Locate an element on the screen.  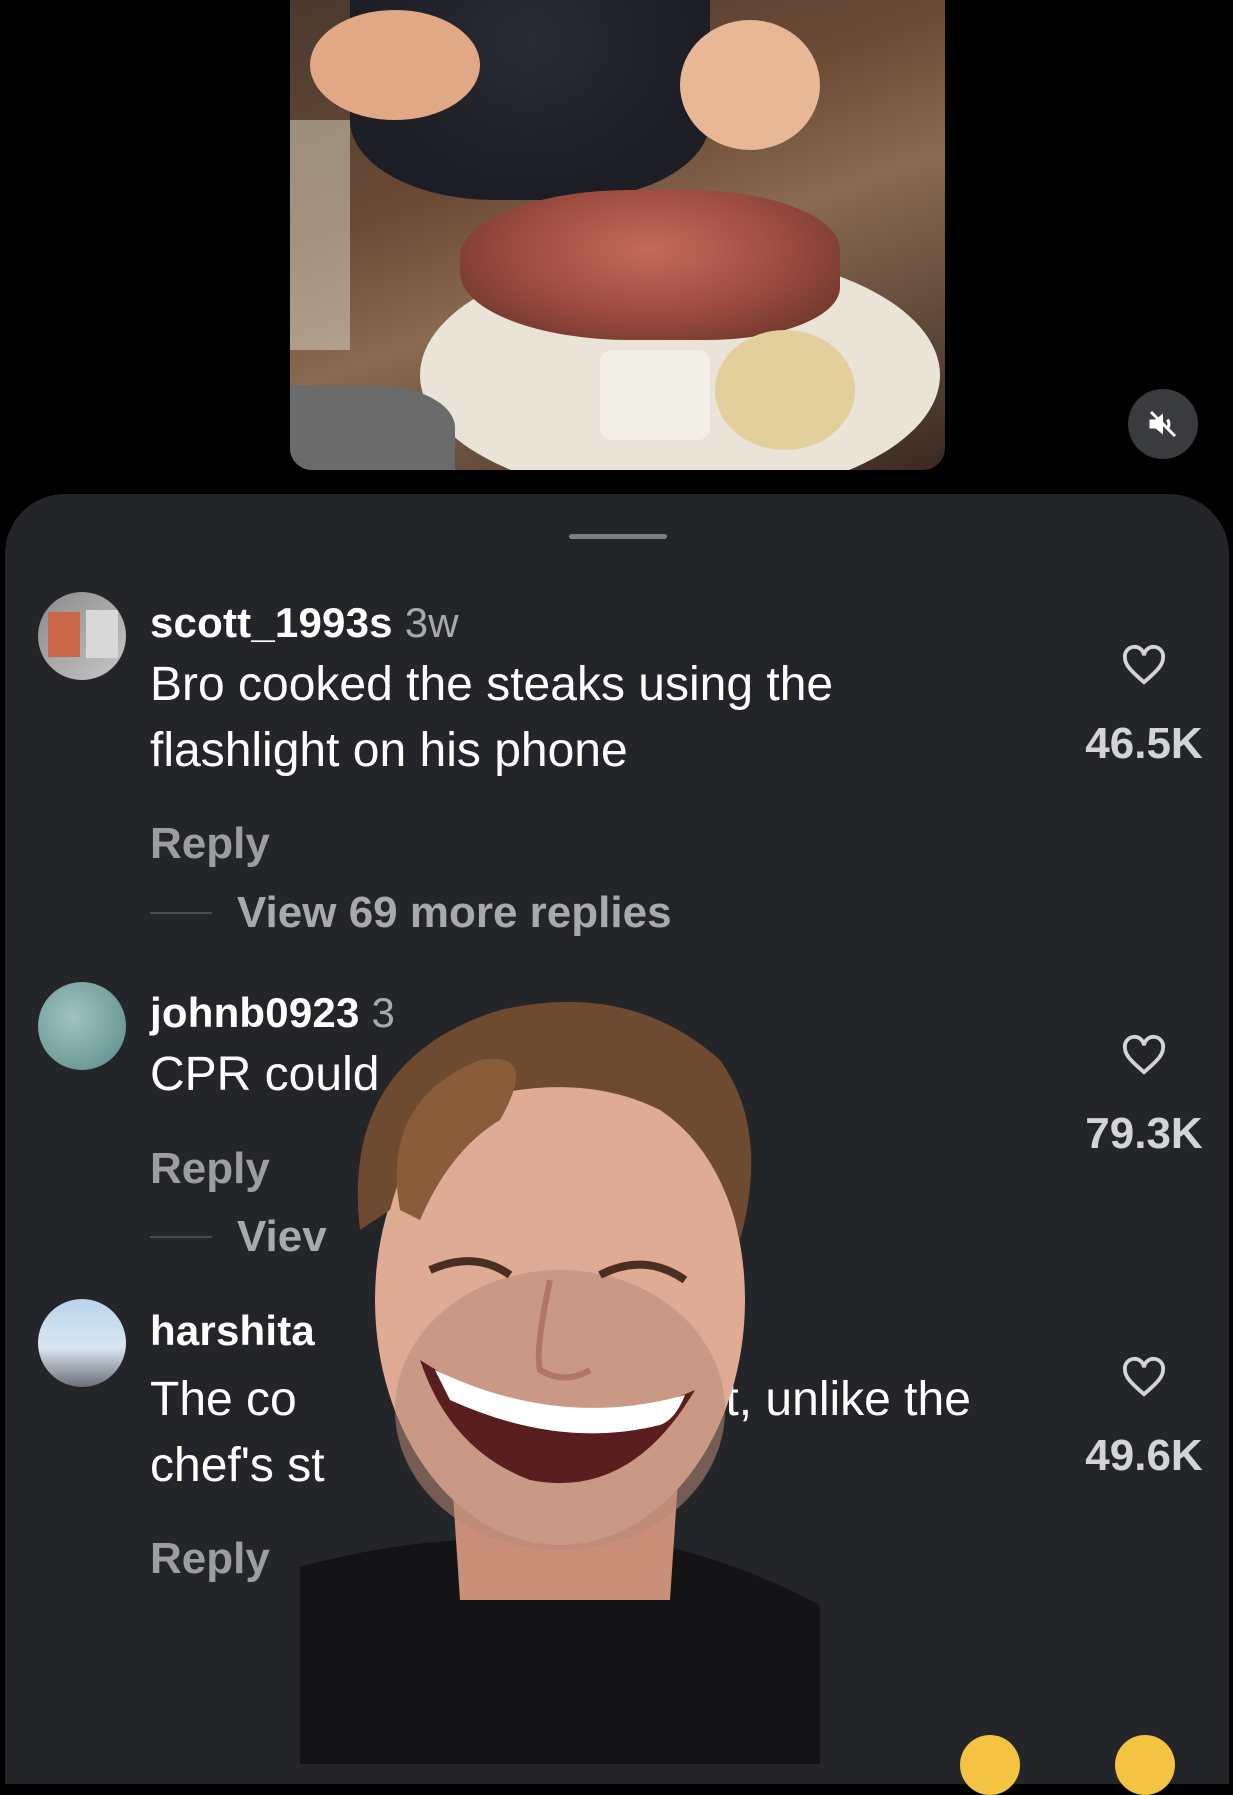
like-button: 79.3K is located at coordinates (1144, 1096).